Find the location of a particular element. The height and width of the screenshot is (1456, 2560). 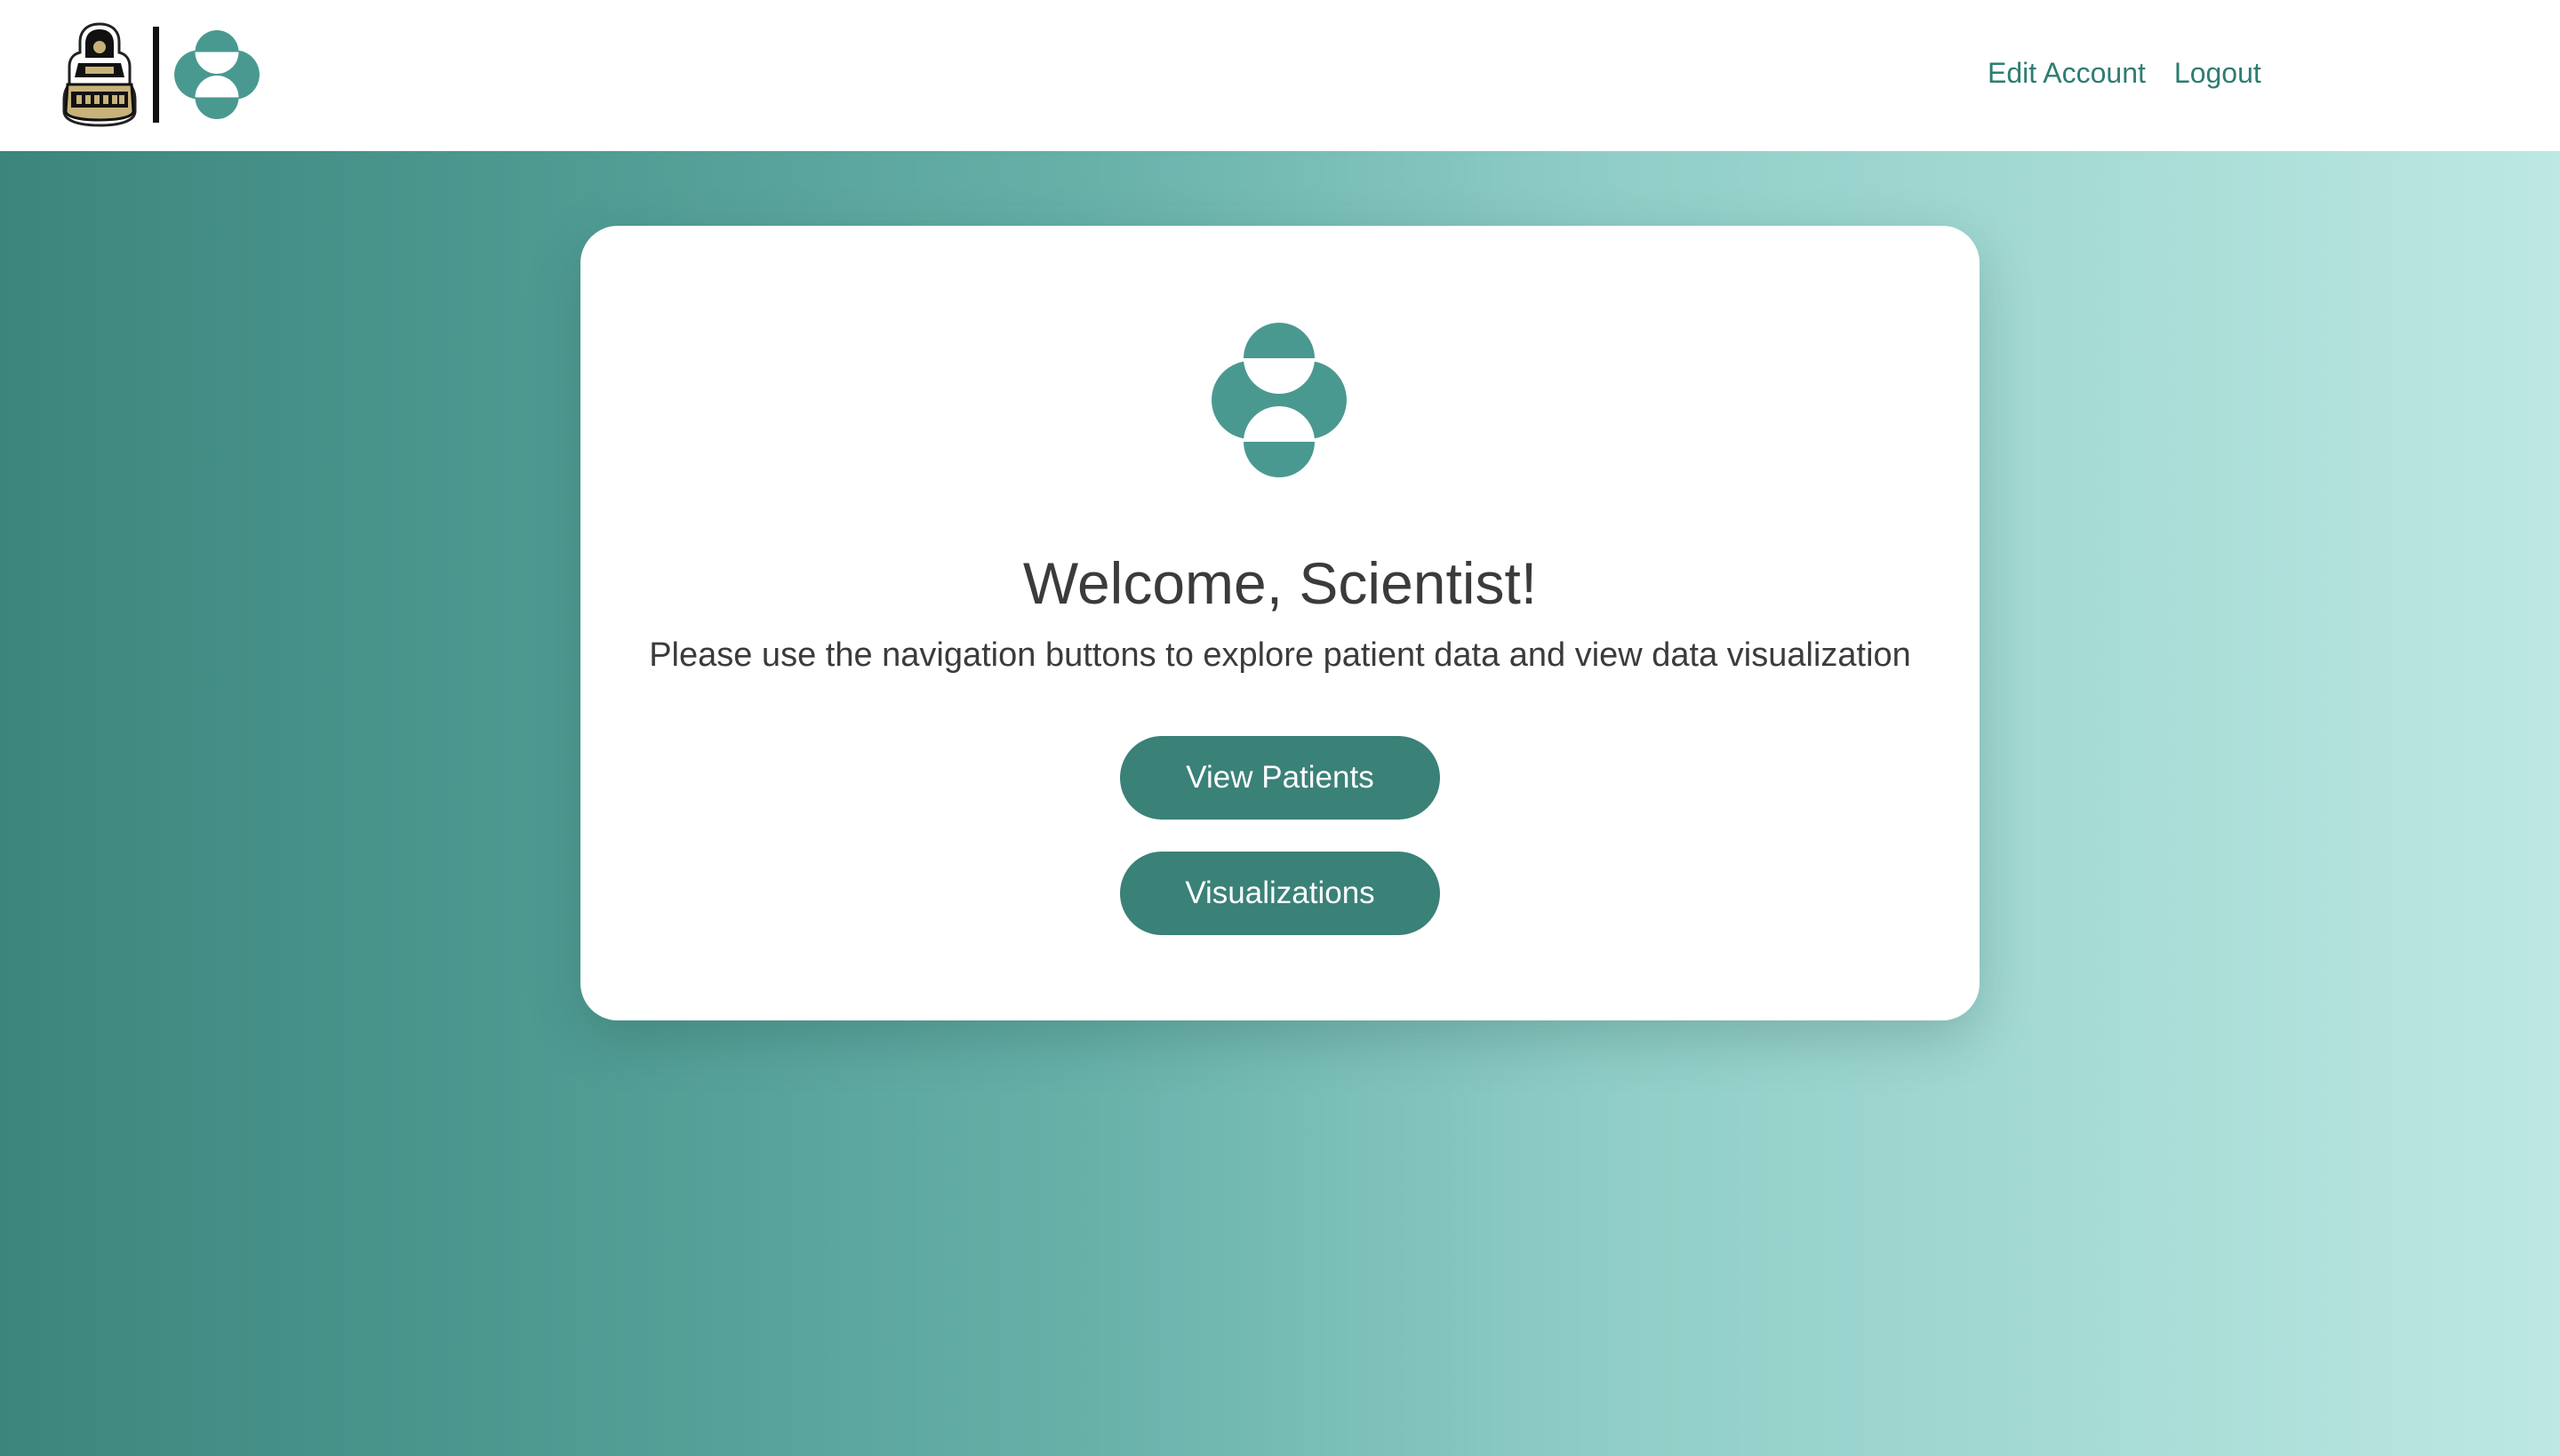

purdue-logo is located at coordinates (99, 74).